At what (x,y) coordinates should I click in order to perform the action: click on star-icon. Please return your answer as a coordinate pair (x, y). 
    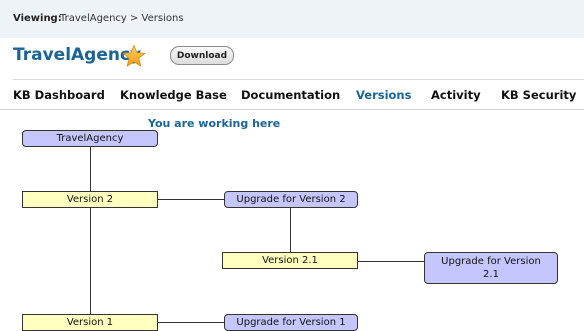
    Looking at the image, I should click on (134, 56).